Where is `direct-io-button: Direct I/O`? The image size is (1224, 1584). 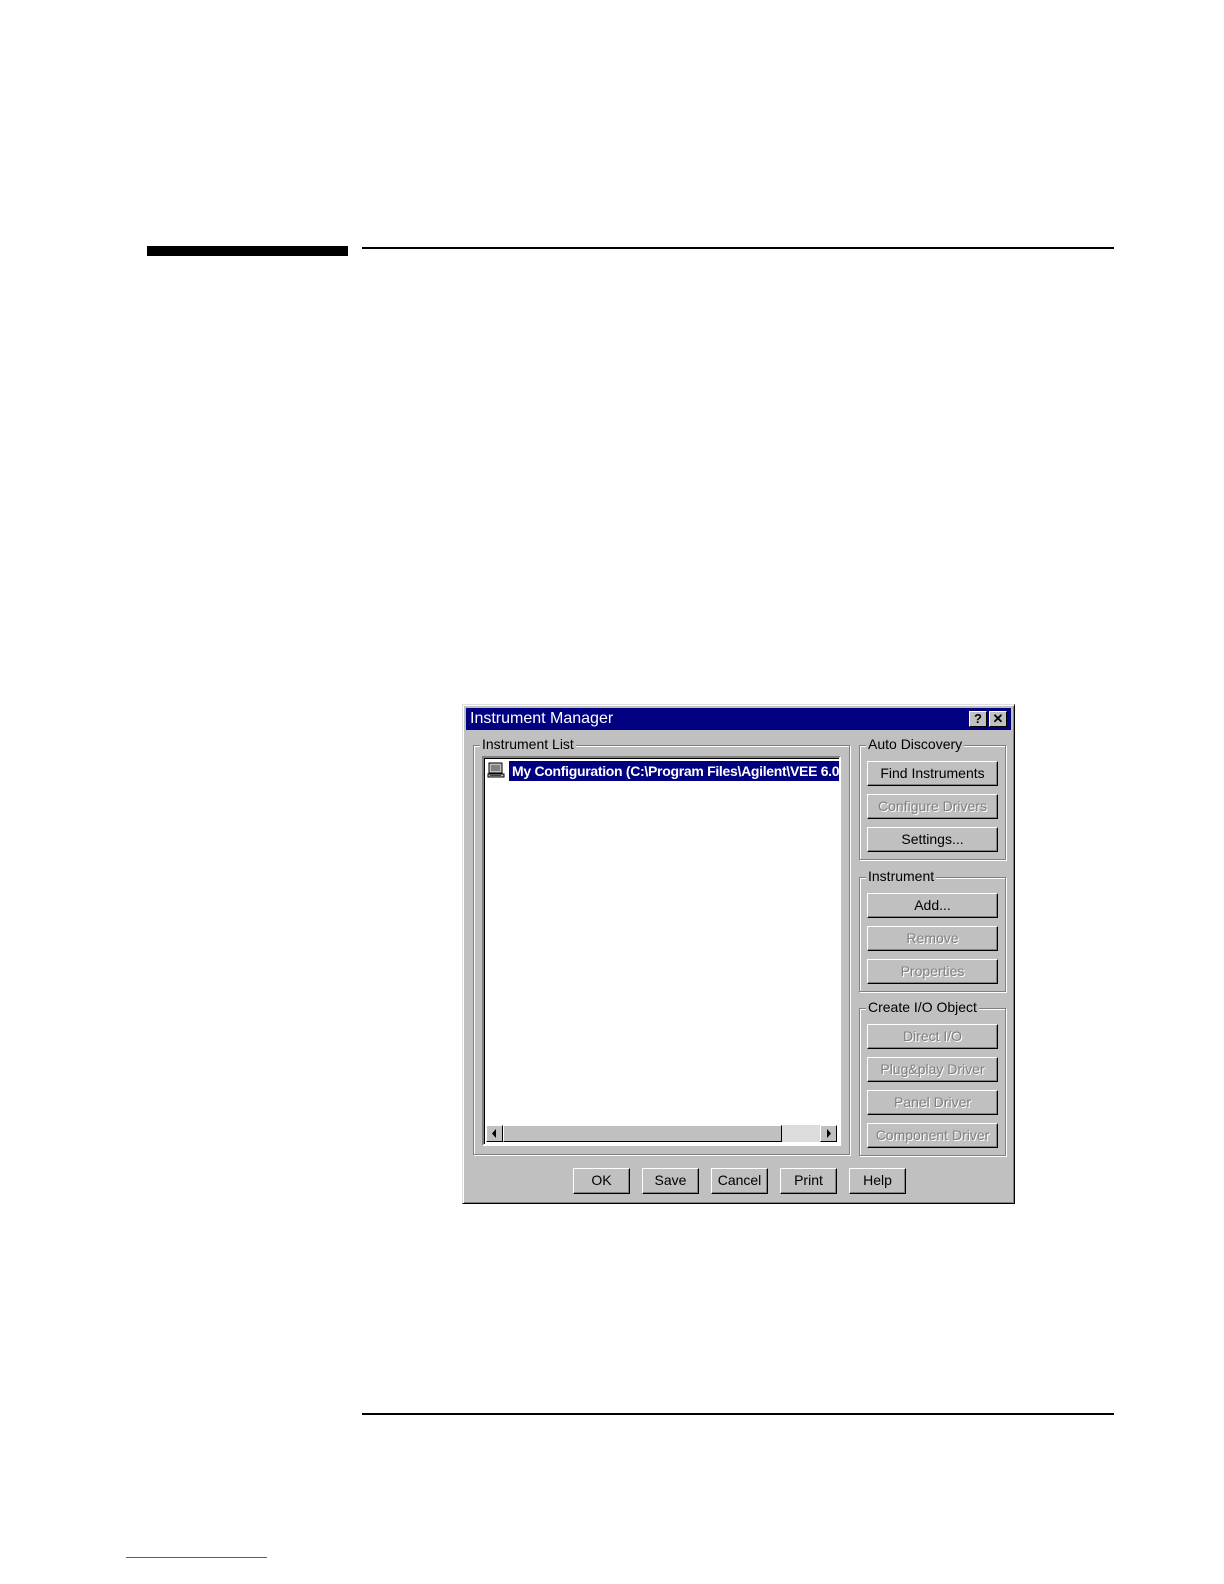 direct-io-button: Direct I/O is located at coordinates (932, 1036).